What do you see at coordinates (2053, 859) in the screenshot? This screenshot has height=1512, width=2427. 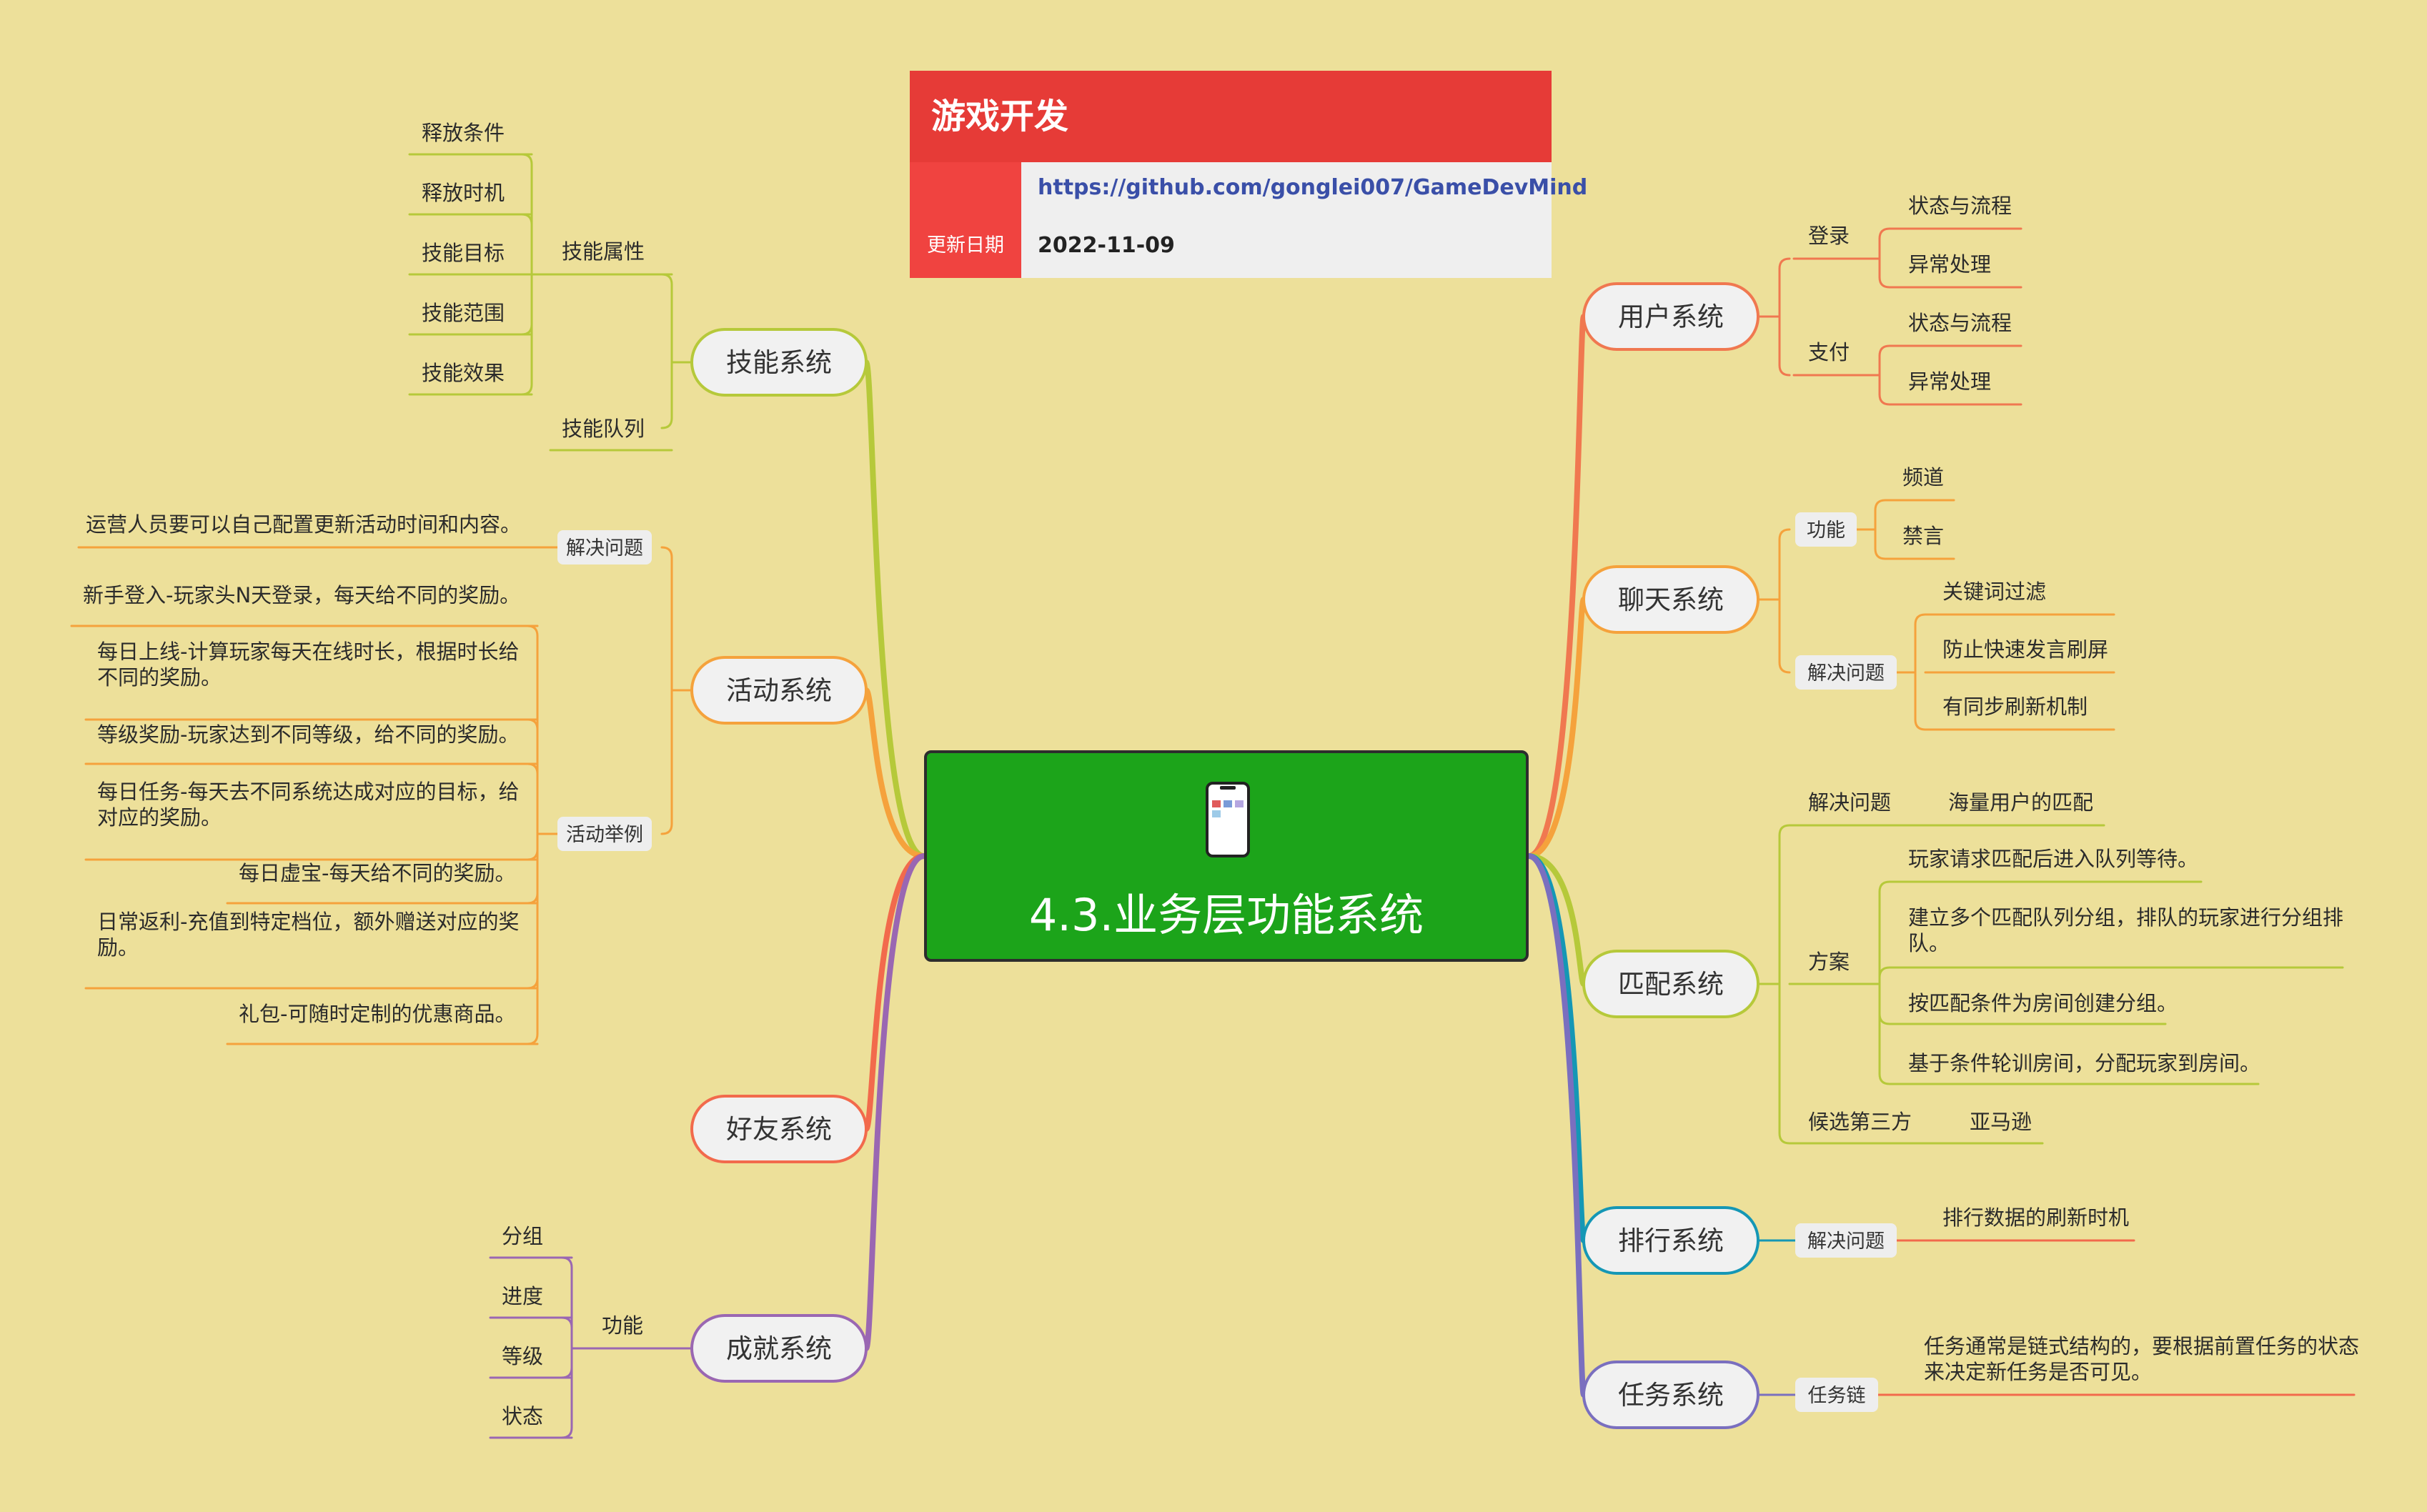 I see `match-plan-item: 玩家请求匹配后进入队列等待。` at bounding box center [2053, 859].